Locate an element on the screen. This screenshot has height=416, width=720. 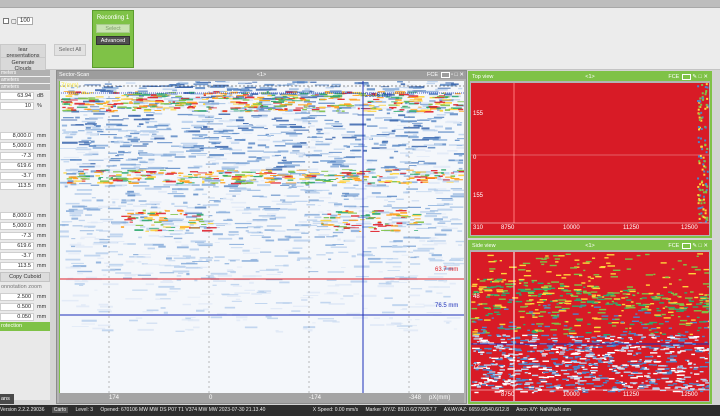
threshold-unit: % is located at coordinates (39, 106).